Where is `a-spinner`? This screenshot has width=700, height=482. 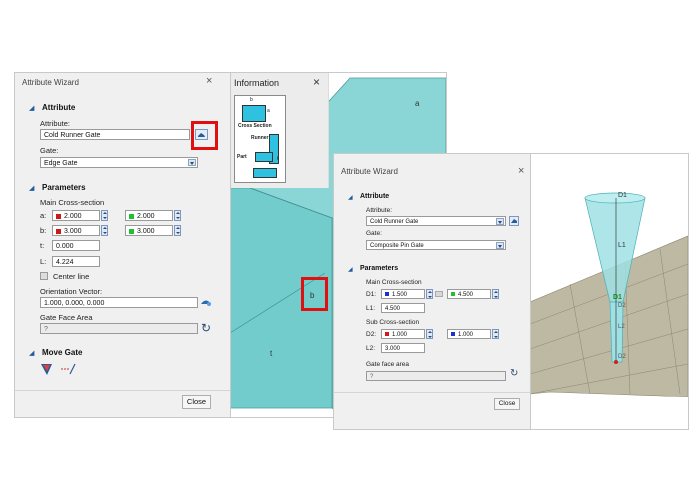 a-spinner is located at coordinates (104, 215).